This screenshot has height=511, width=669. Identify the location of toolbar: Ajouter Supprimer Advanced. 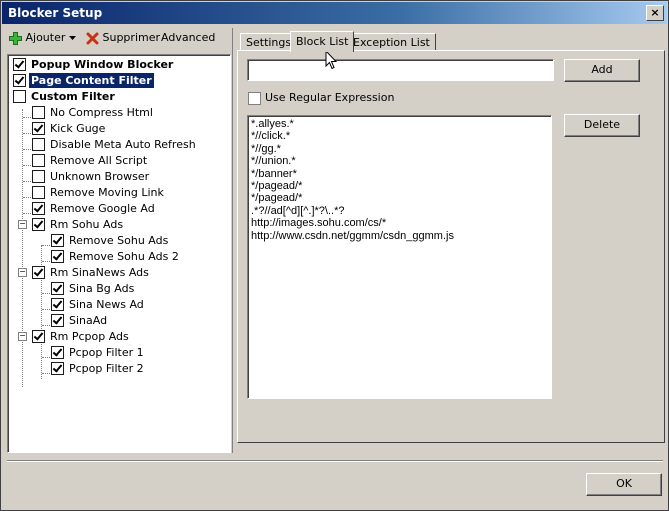
(118, 38).